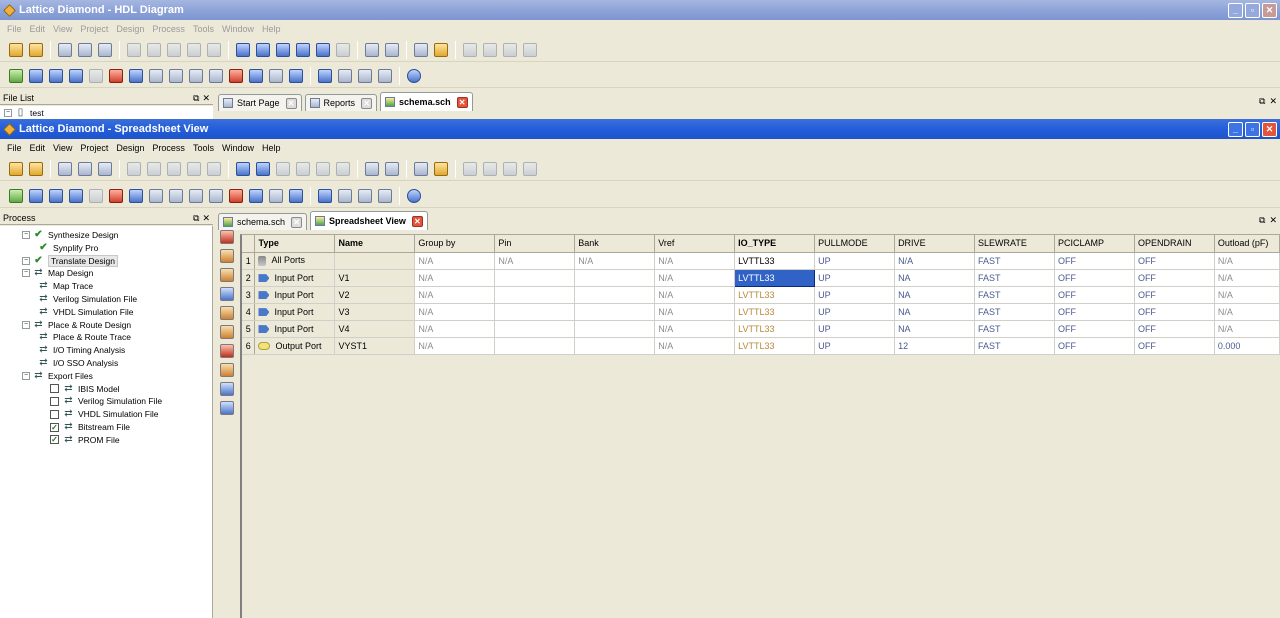 This screenshot has height=618, width=1280. What do you see at coordinates (343, 168) in the screenshot?
I see `zoom-select-icon` at bounding box center [343, 168].